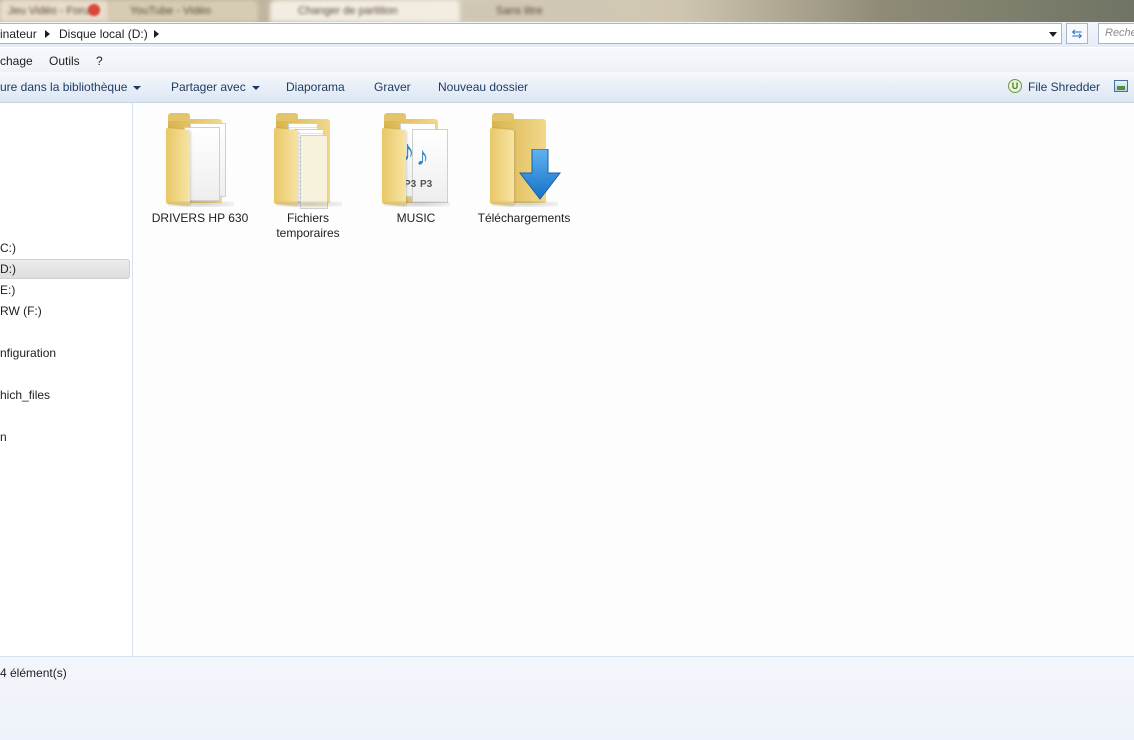 This screenshot has height=740, width=1134. What do you see at coordinates (308, 225) in the screenshot?
I see `folder-name: Fichiers temporaires` at bounding box center [308, 225].